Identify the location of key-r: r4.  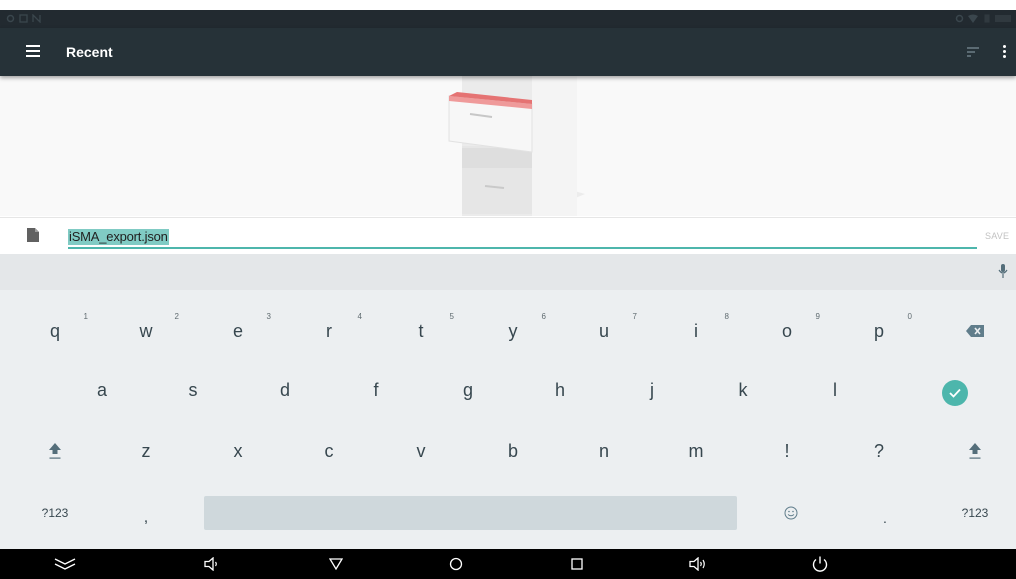
(329, 331).